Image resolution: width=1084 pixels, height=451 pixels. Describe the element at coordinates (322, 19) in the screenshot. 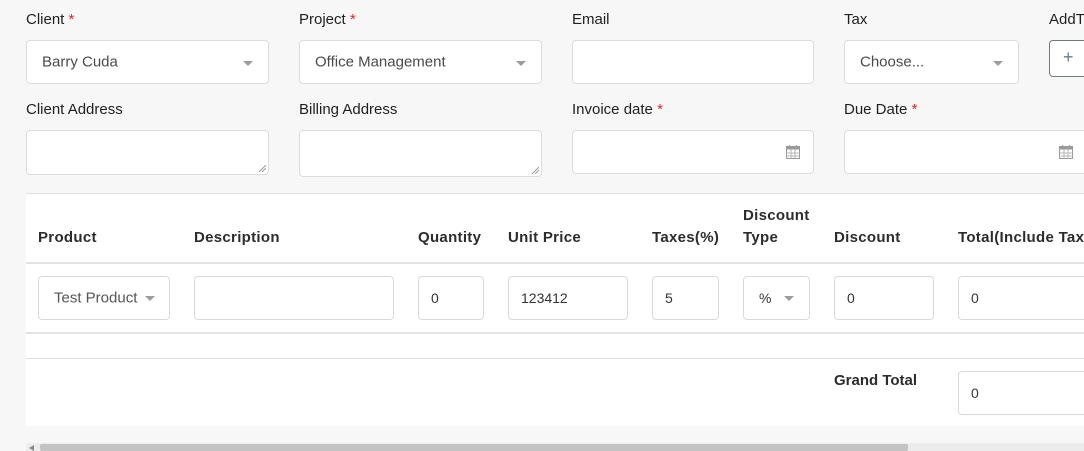

I see `project-label-text: Project` at that location.